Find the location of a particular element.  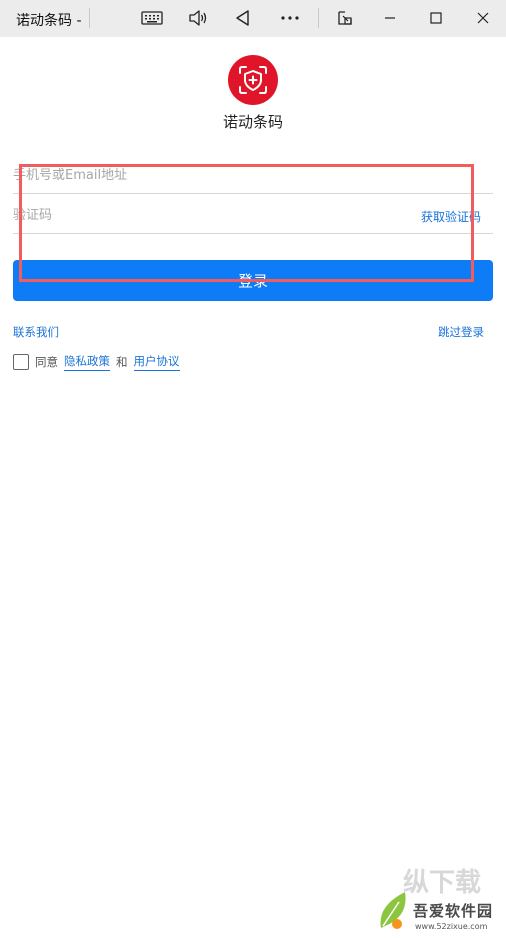

app-logo is located at coordinates (253, 80).